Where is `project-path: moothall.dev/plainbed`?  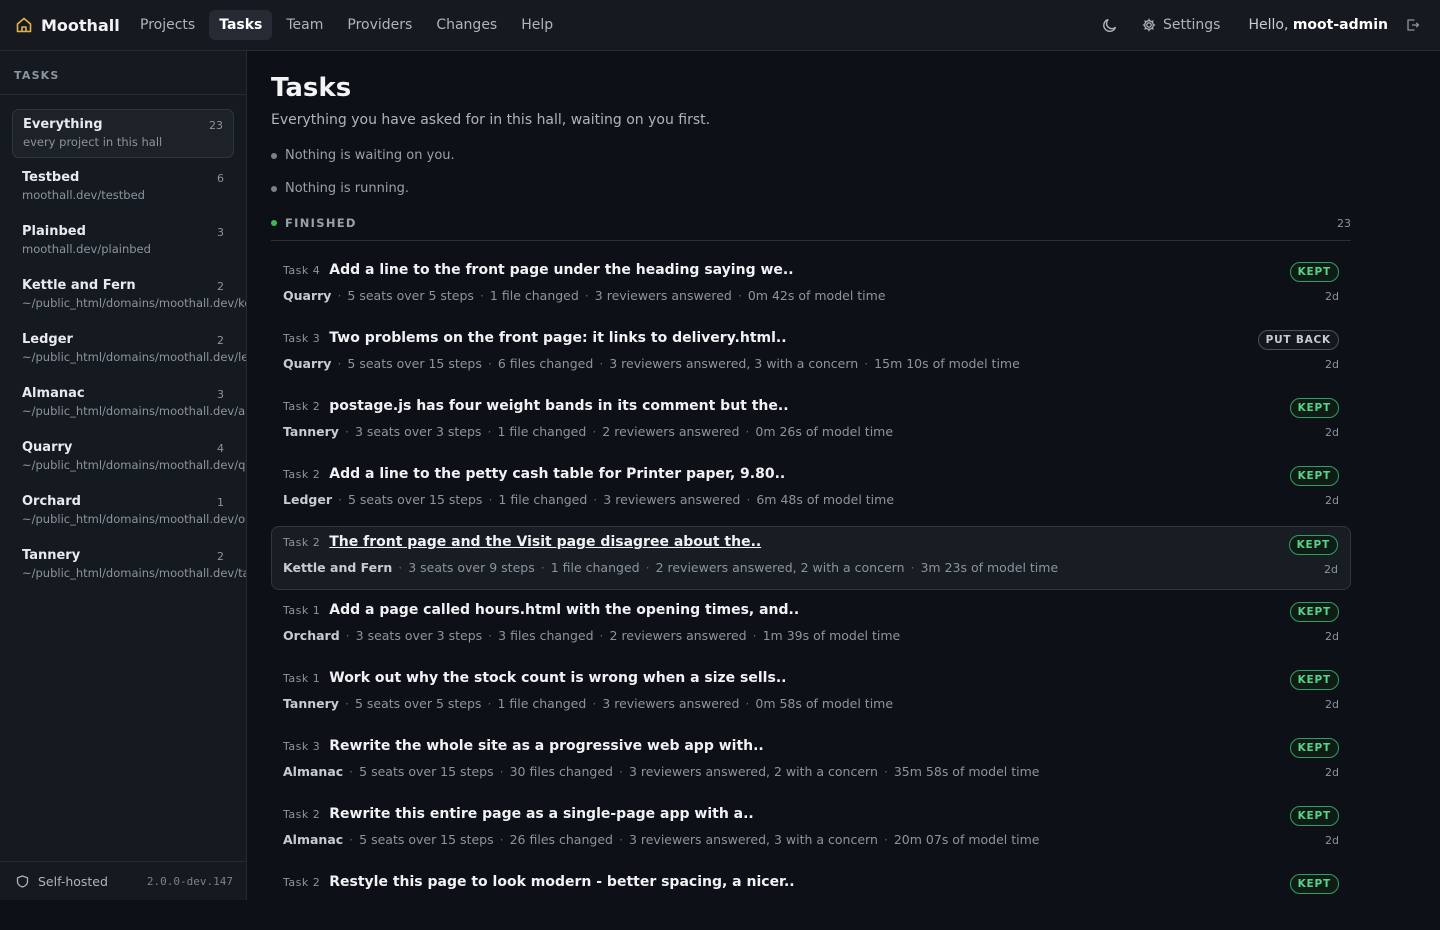 project-path: moothall.dev/plainbed is located at coordinates (86, 249).